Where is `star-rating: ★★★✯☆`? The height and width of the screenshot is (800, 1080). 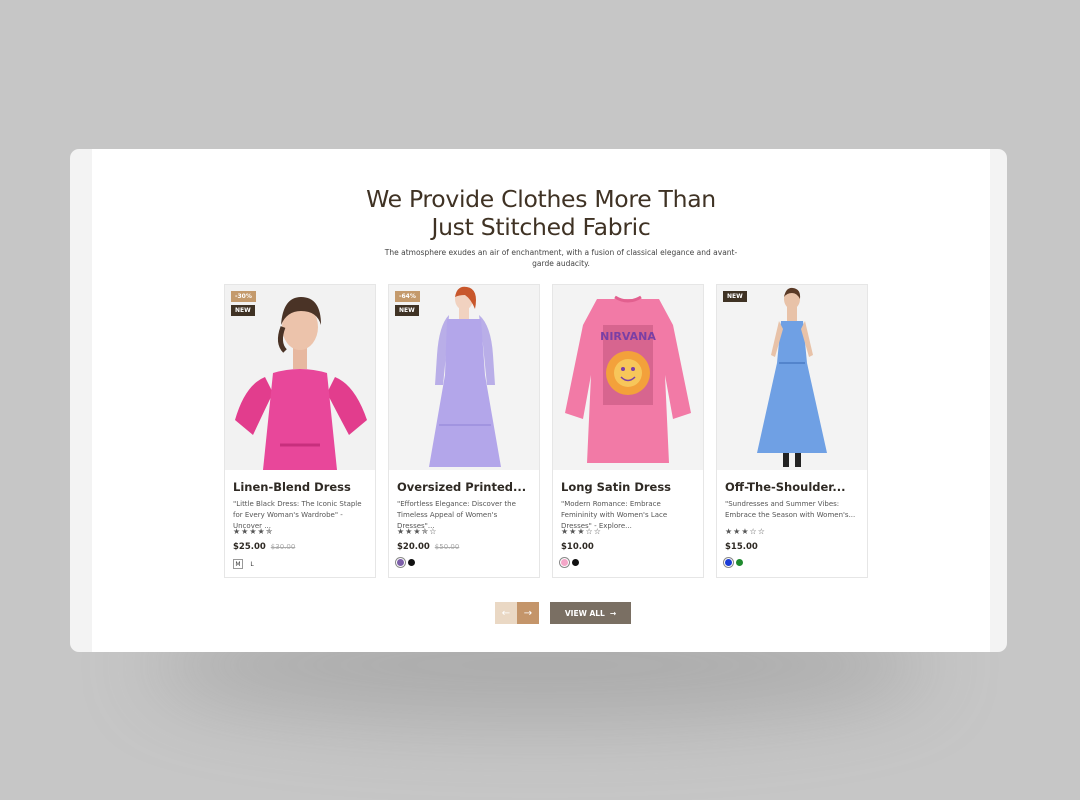 star-rating: ★★★✯☆ is located at coordinates (417, 531).